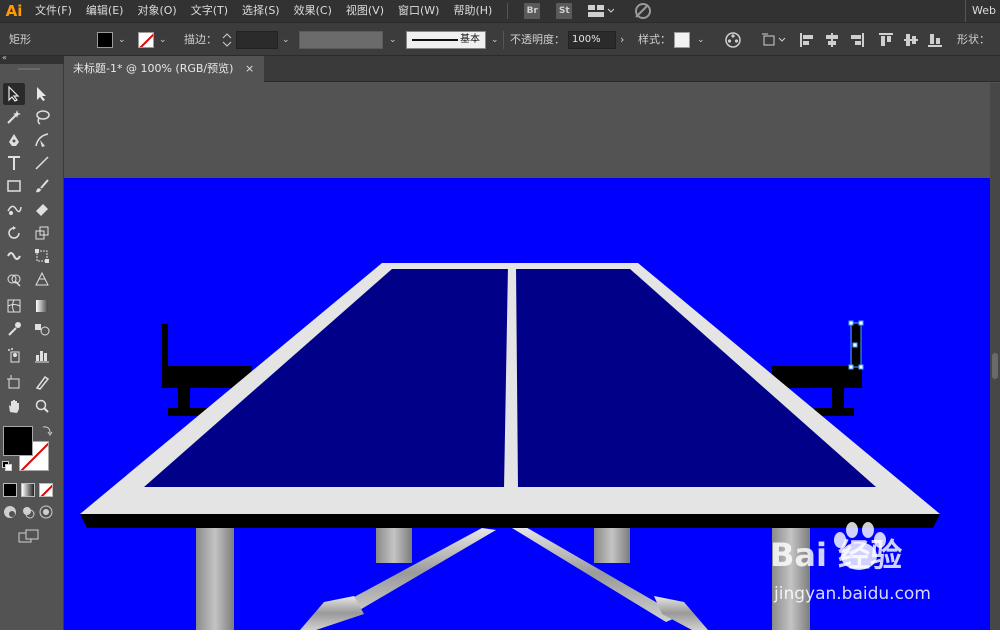  What do you see at coordinates (105, 40) in the screenshot?
I see `fill-swatch` at bounding box center [105, 40].